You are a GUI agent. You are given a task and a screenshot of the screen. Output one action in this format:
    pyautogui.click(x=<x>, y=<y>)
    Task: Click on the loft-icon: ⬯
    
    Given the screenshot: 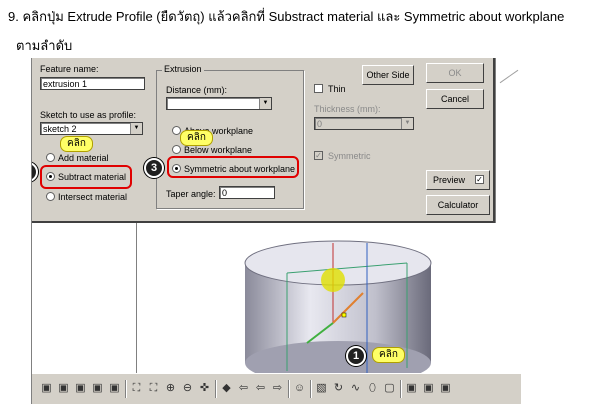 What is the action you would take?
    pyautogui.click(x=372, y=388)
    